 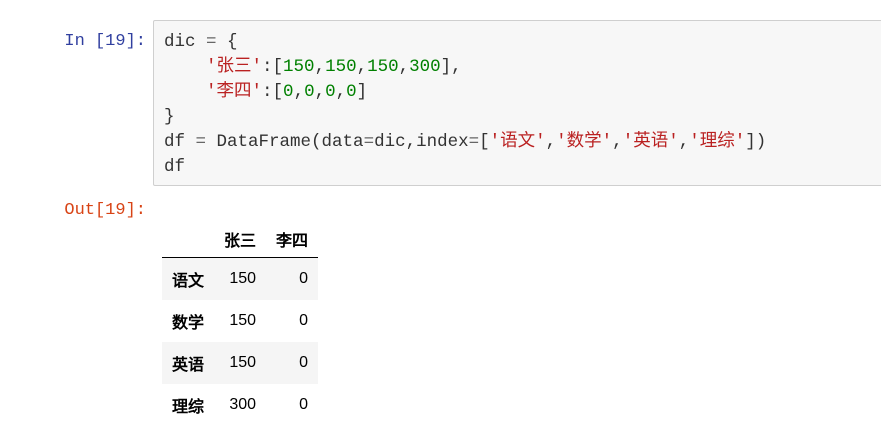 I want to click on code-token: ]), so click(x=756, y=142).